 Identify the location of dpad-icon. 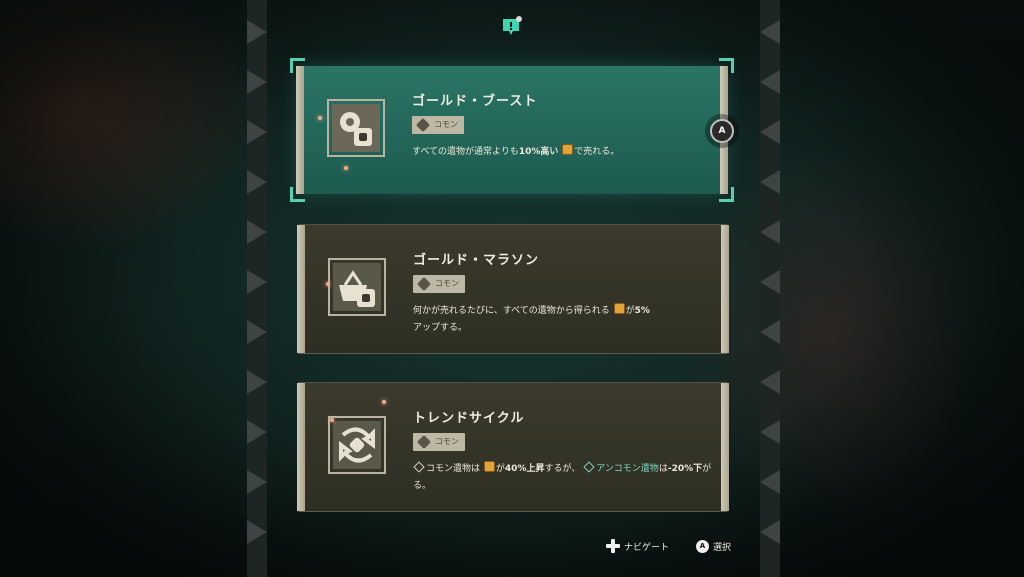
(613, 546).